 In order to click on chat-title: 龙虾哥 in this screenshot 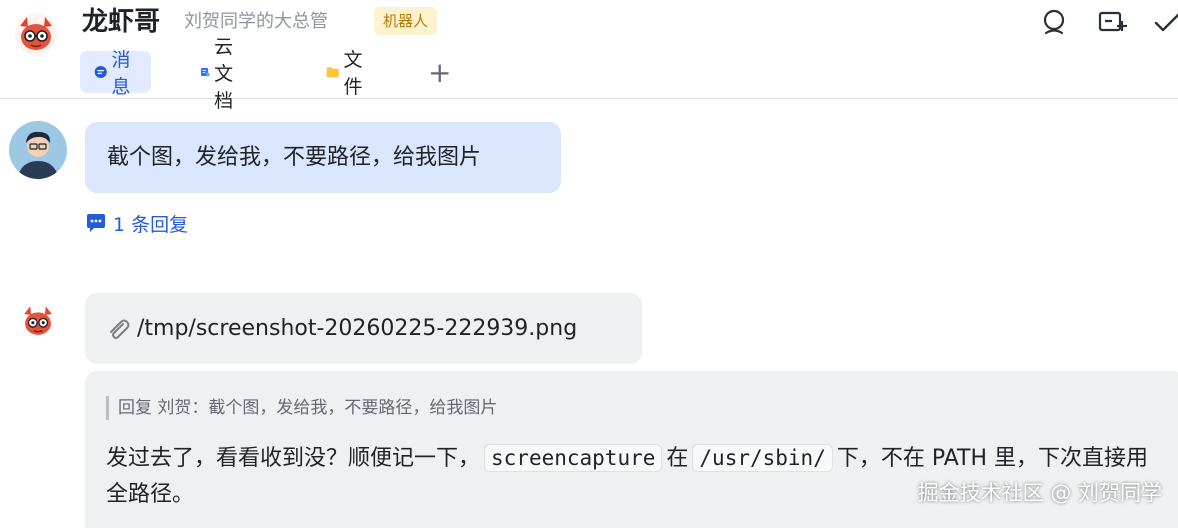, I will do `click(121, 22)`.